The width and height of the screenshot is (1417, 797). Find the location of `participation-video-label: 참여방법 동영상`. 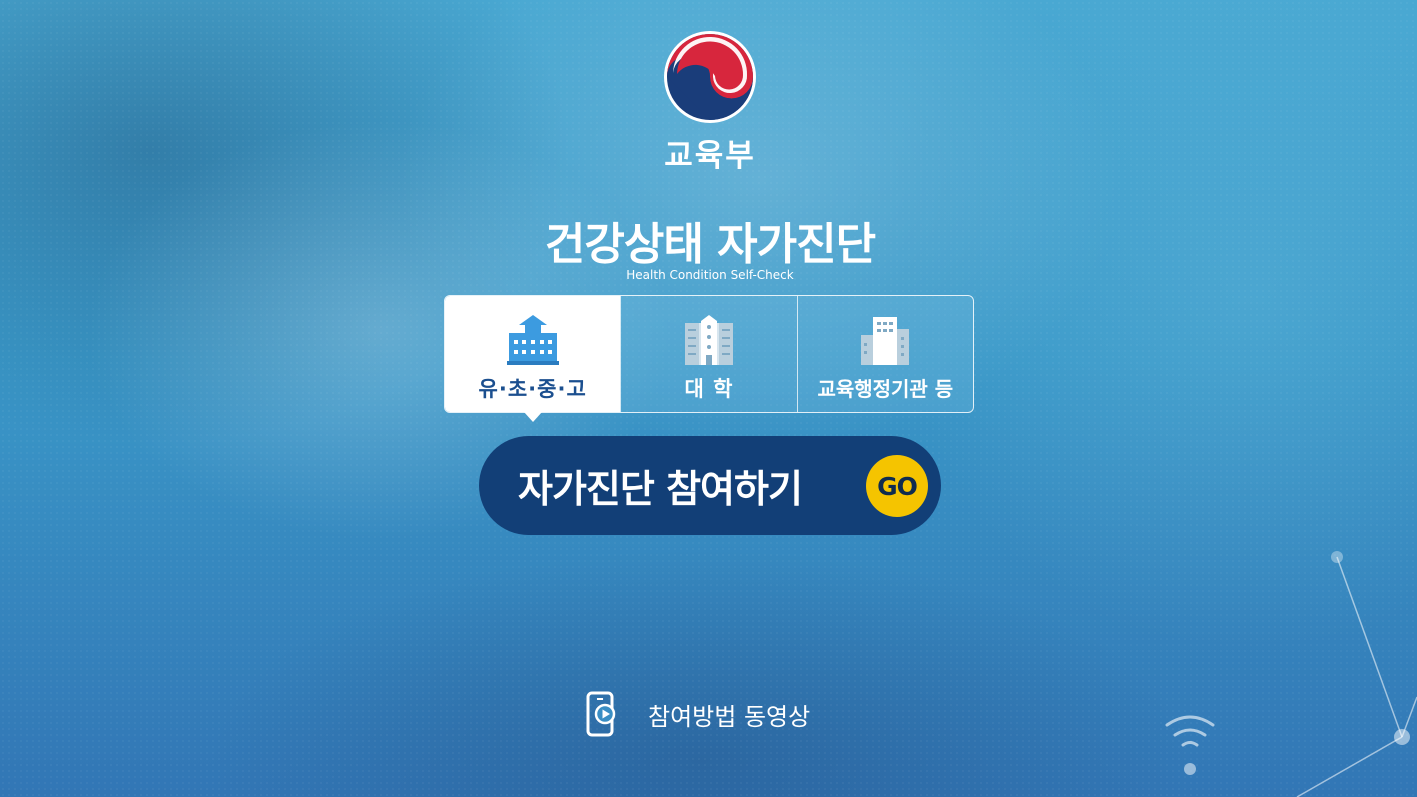

participation-video-label: 참여방법 동영상 is located at coordinates (729, 716).